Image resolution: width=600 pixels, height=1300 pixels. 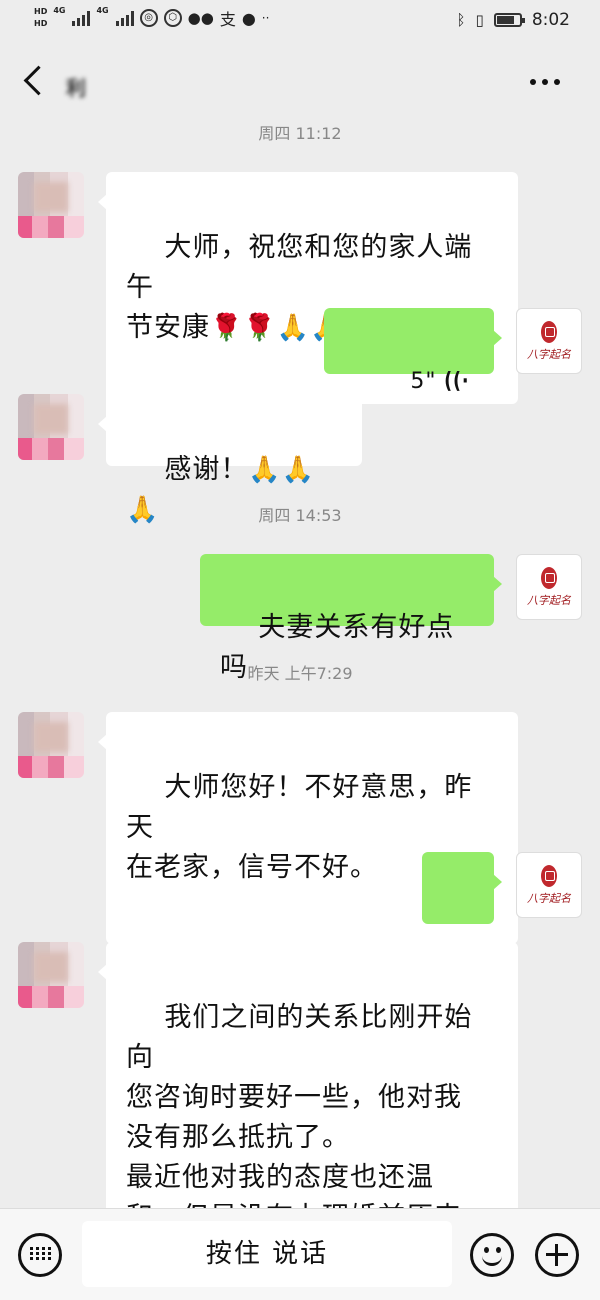 What do you see at coordinates (423, 381) in the screenshot?
I see `voice-duration: 5"` at bounding box center [423, 381].